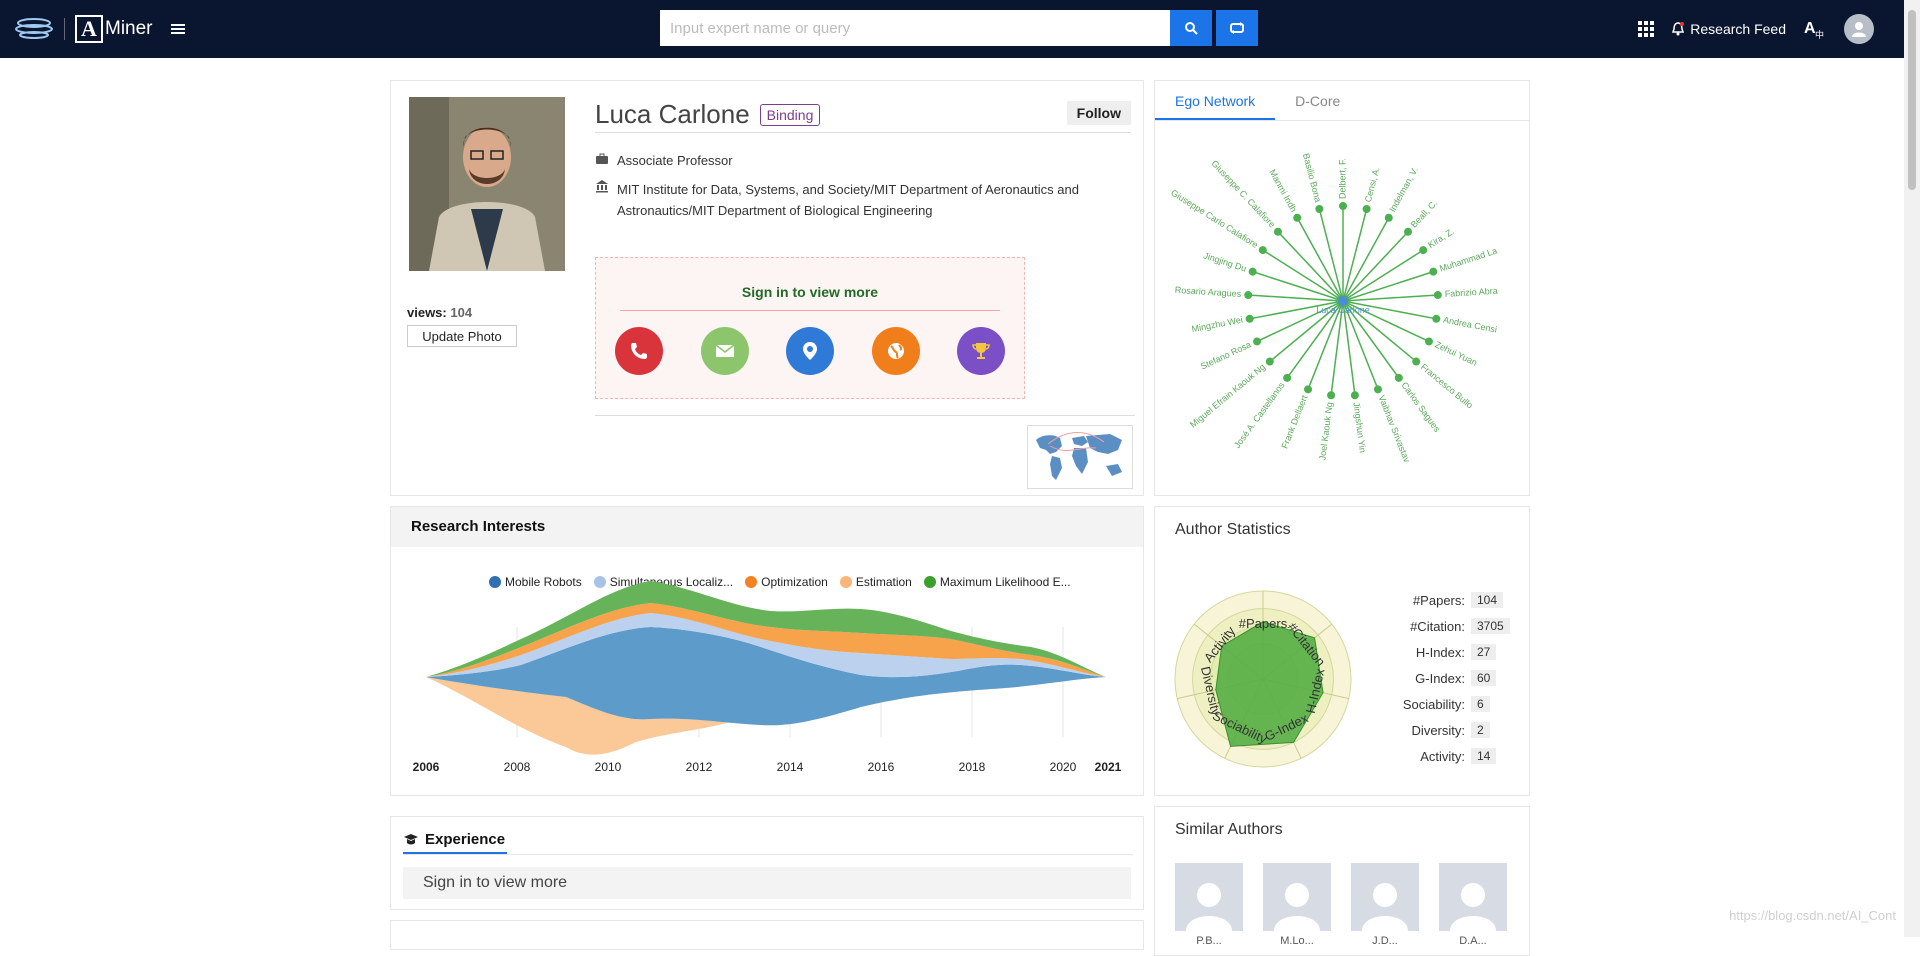 This screenshot has width=1920, height=956. I want to click on ego-node-label: Fabrizio Abra, so click(1471, 292).